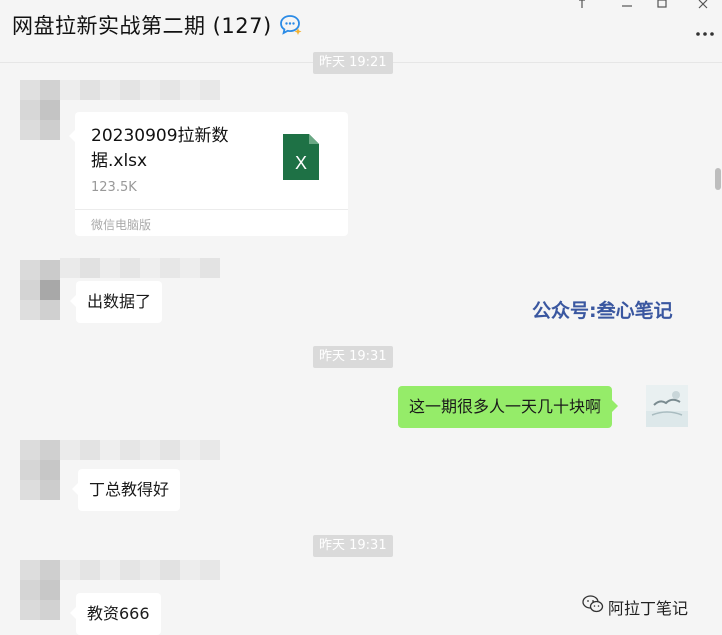 The width and height of the screenshot is (722, 635). What do you see at coordinates (115, 614) in the screenshot?
I see `message-bubble: 教资666` at bounding box center [115, 614].